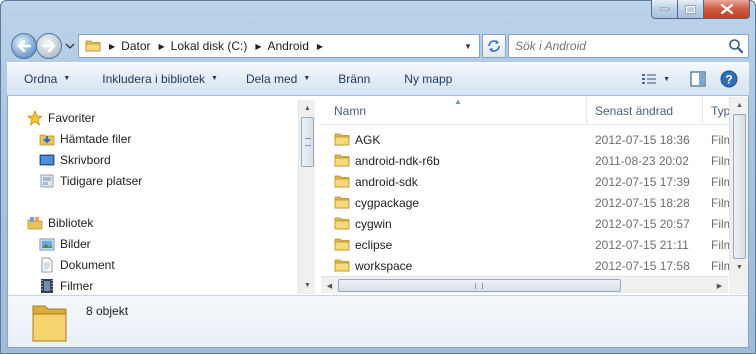 The height and width of the screenshot is (354, 756). I want to click on navigation-bar: ▶ Dator ▶ Lokal disk (C:) ▶ Android ▶ ▼, so click(378, 45).